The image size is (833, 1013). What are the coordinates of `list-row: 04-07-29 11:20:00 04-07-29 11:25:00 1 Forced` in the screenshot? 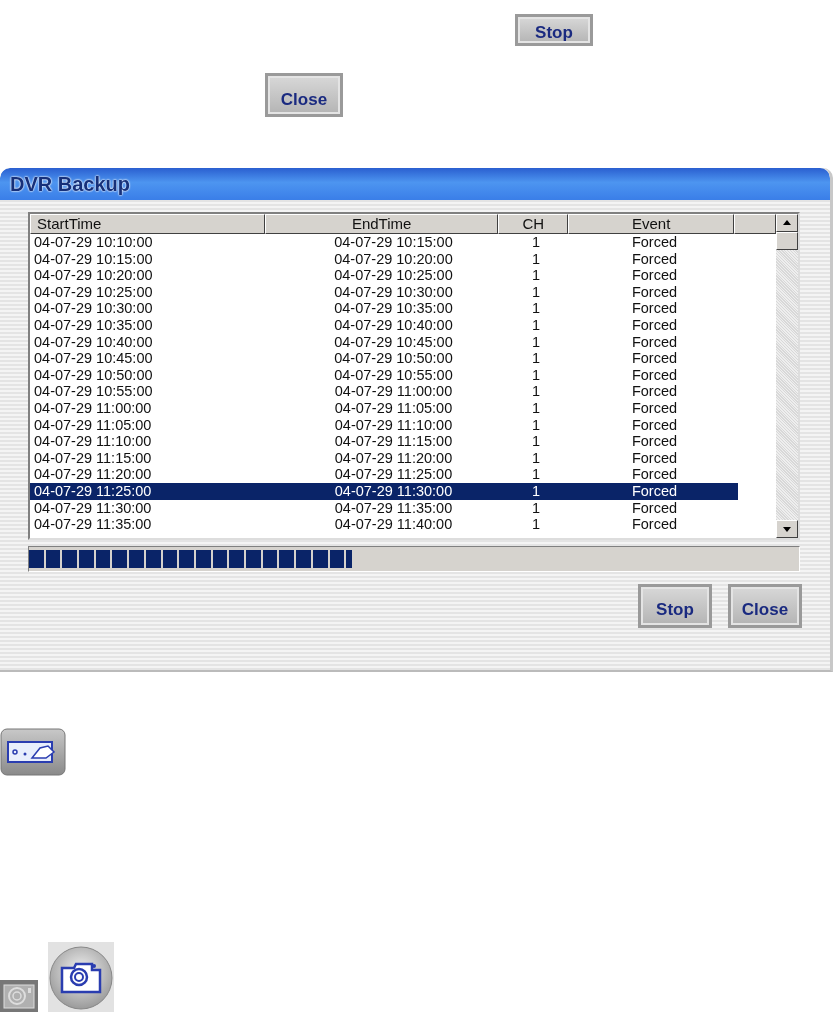 It's located at (384, 474).